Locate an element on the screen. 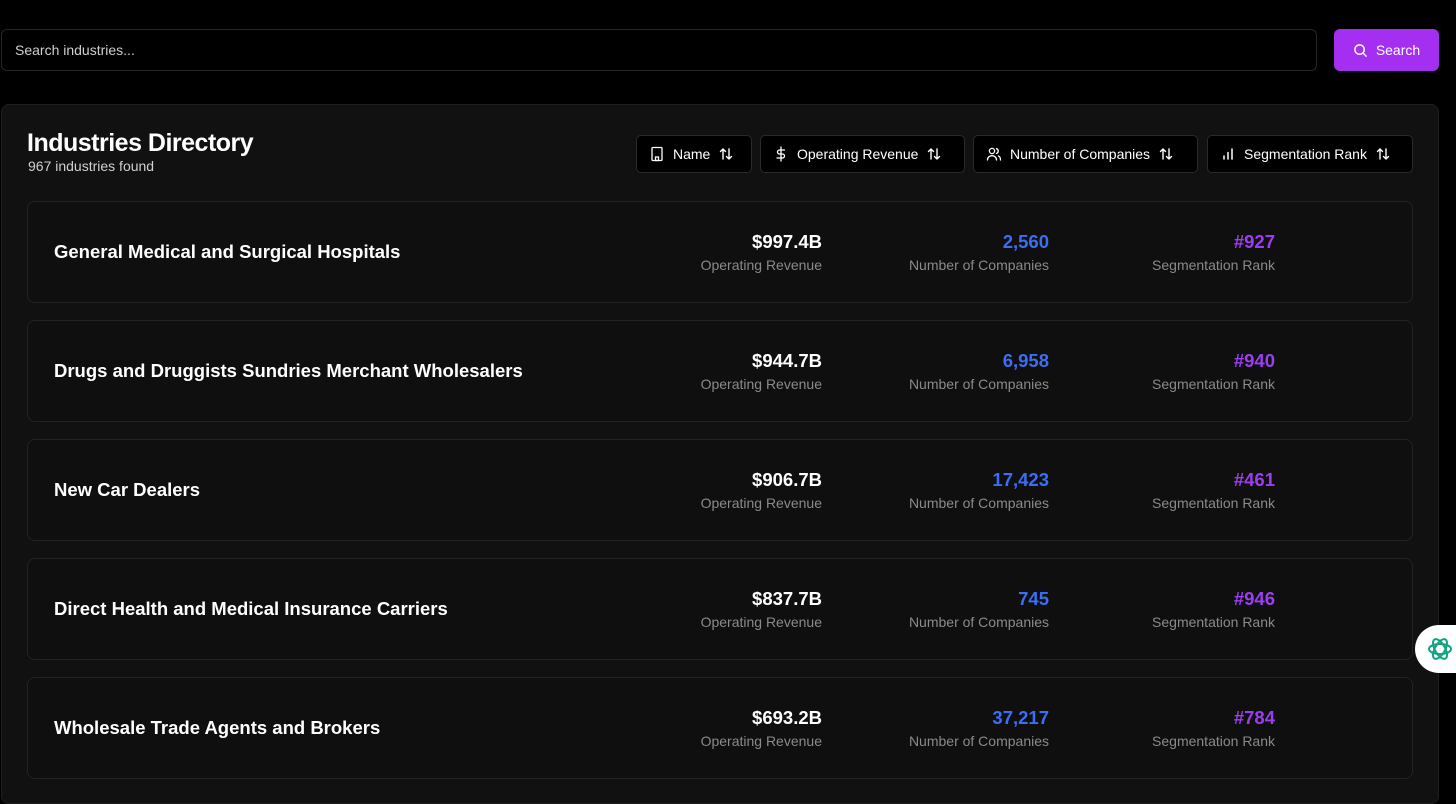  sort-label-revenue: Operating Revenue is located at coordinates (858, 154).